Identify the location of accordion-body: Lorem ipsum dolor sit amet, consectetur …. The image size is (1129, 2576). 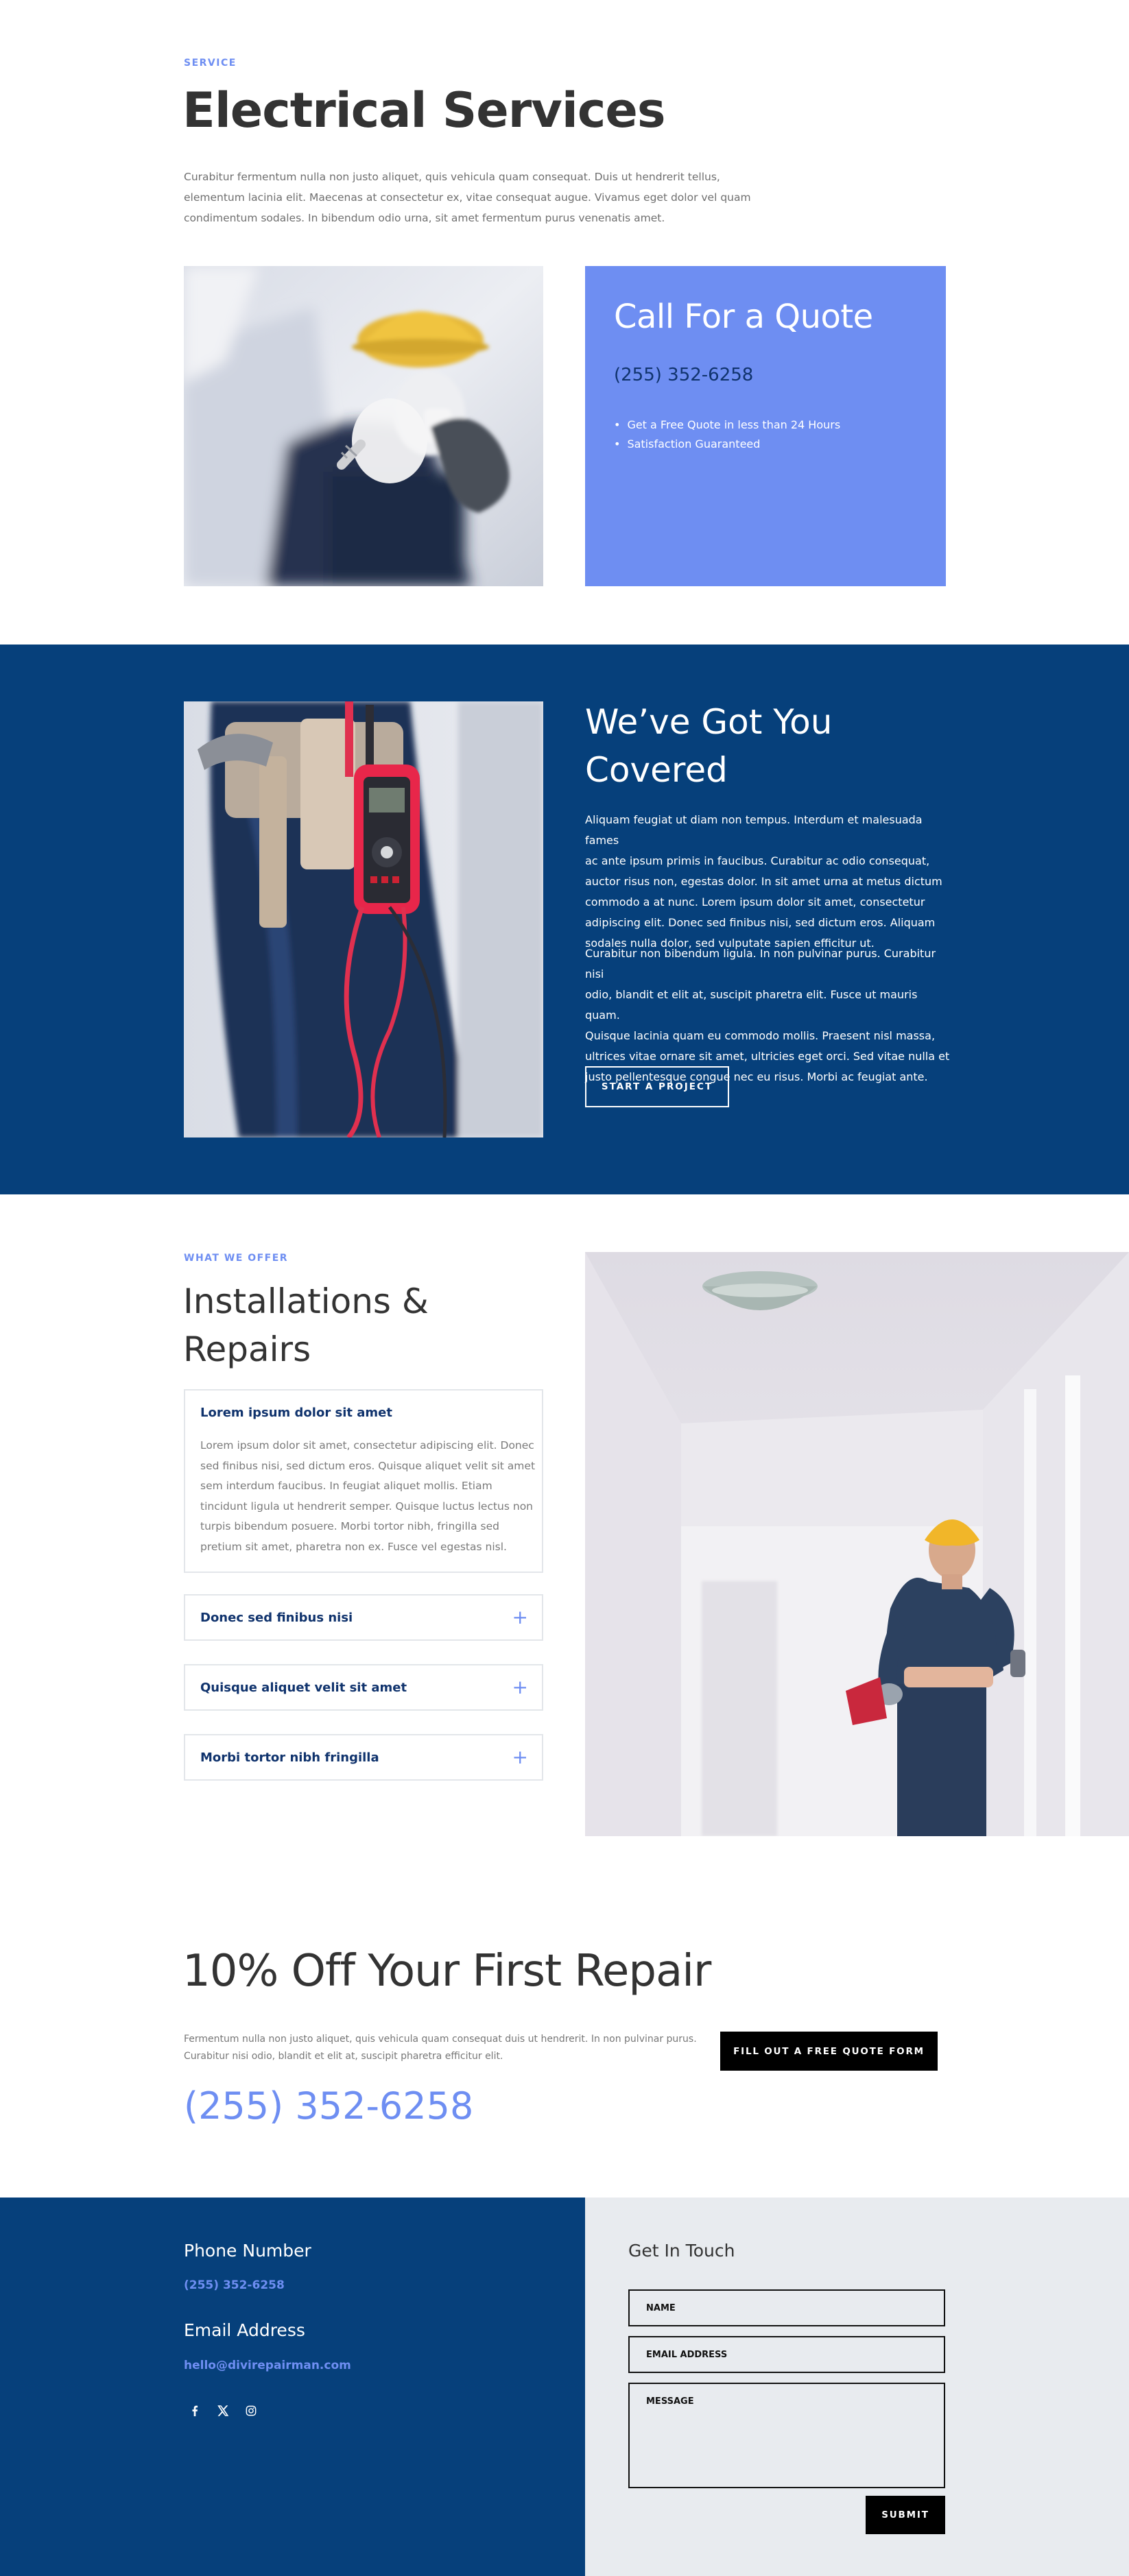
(368, 1496).